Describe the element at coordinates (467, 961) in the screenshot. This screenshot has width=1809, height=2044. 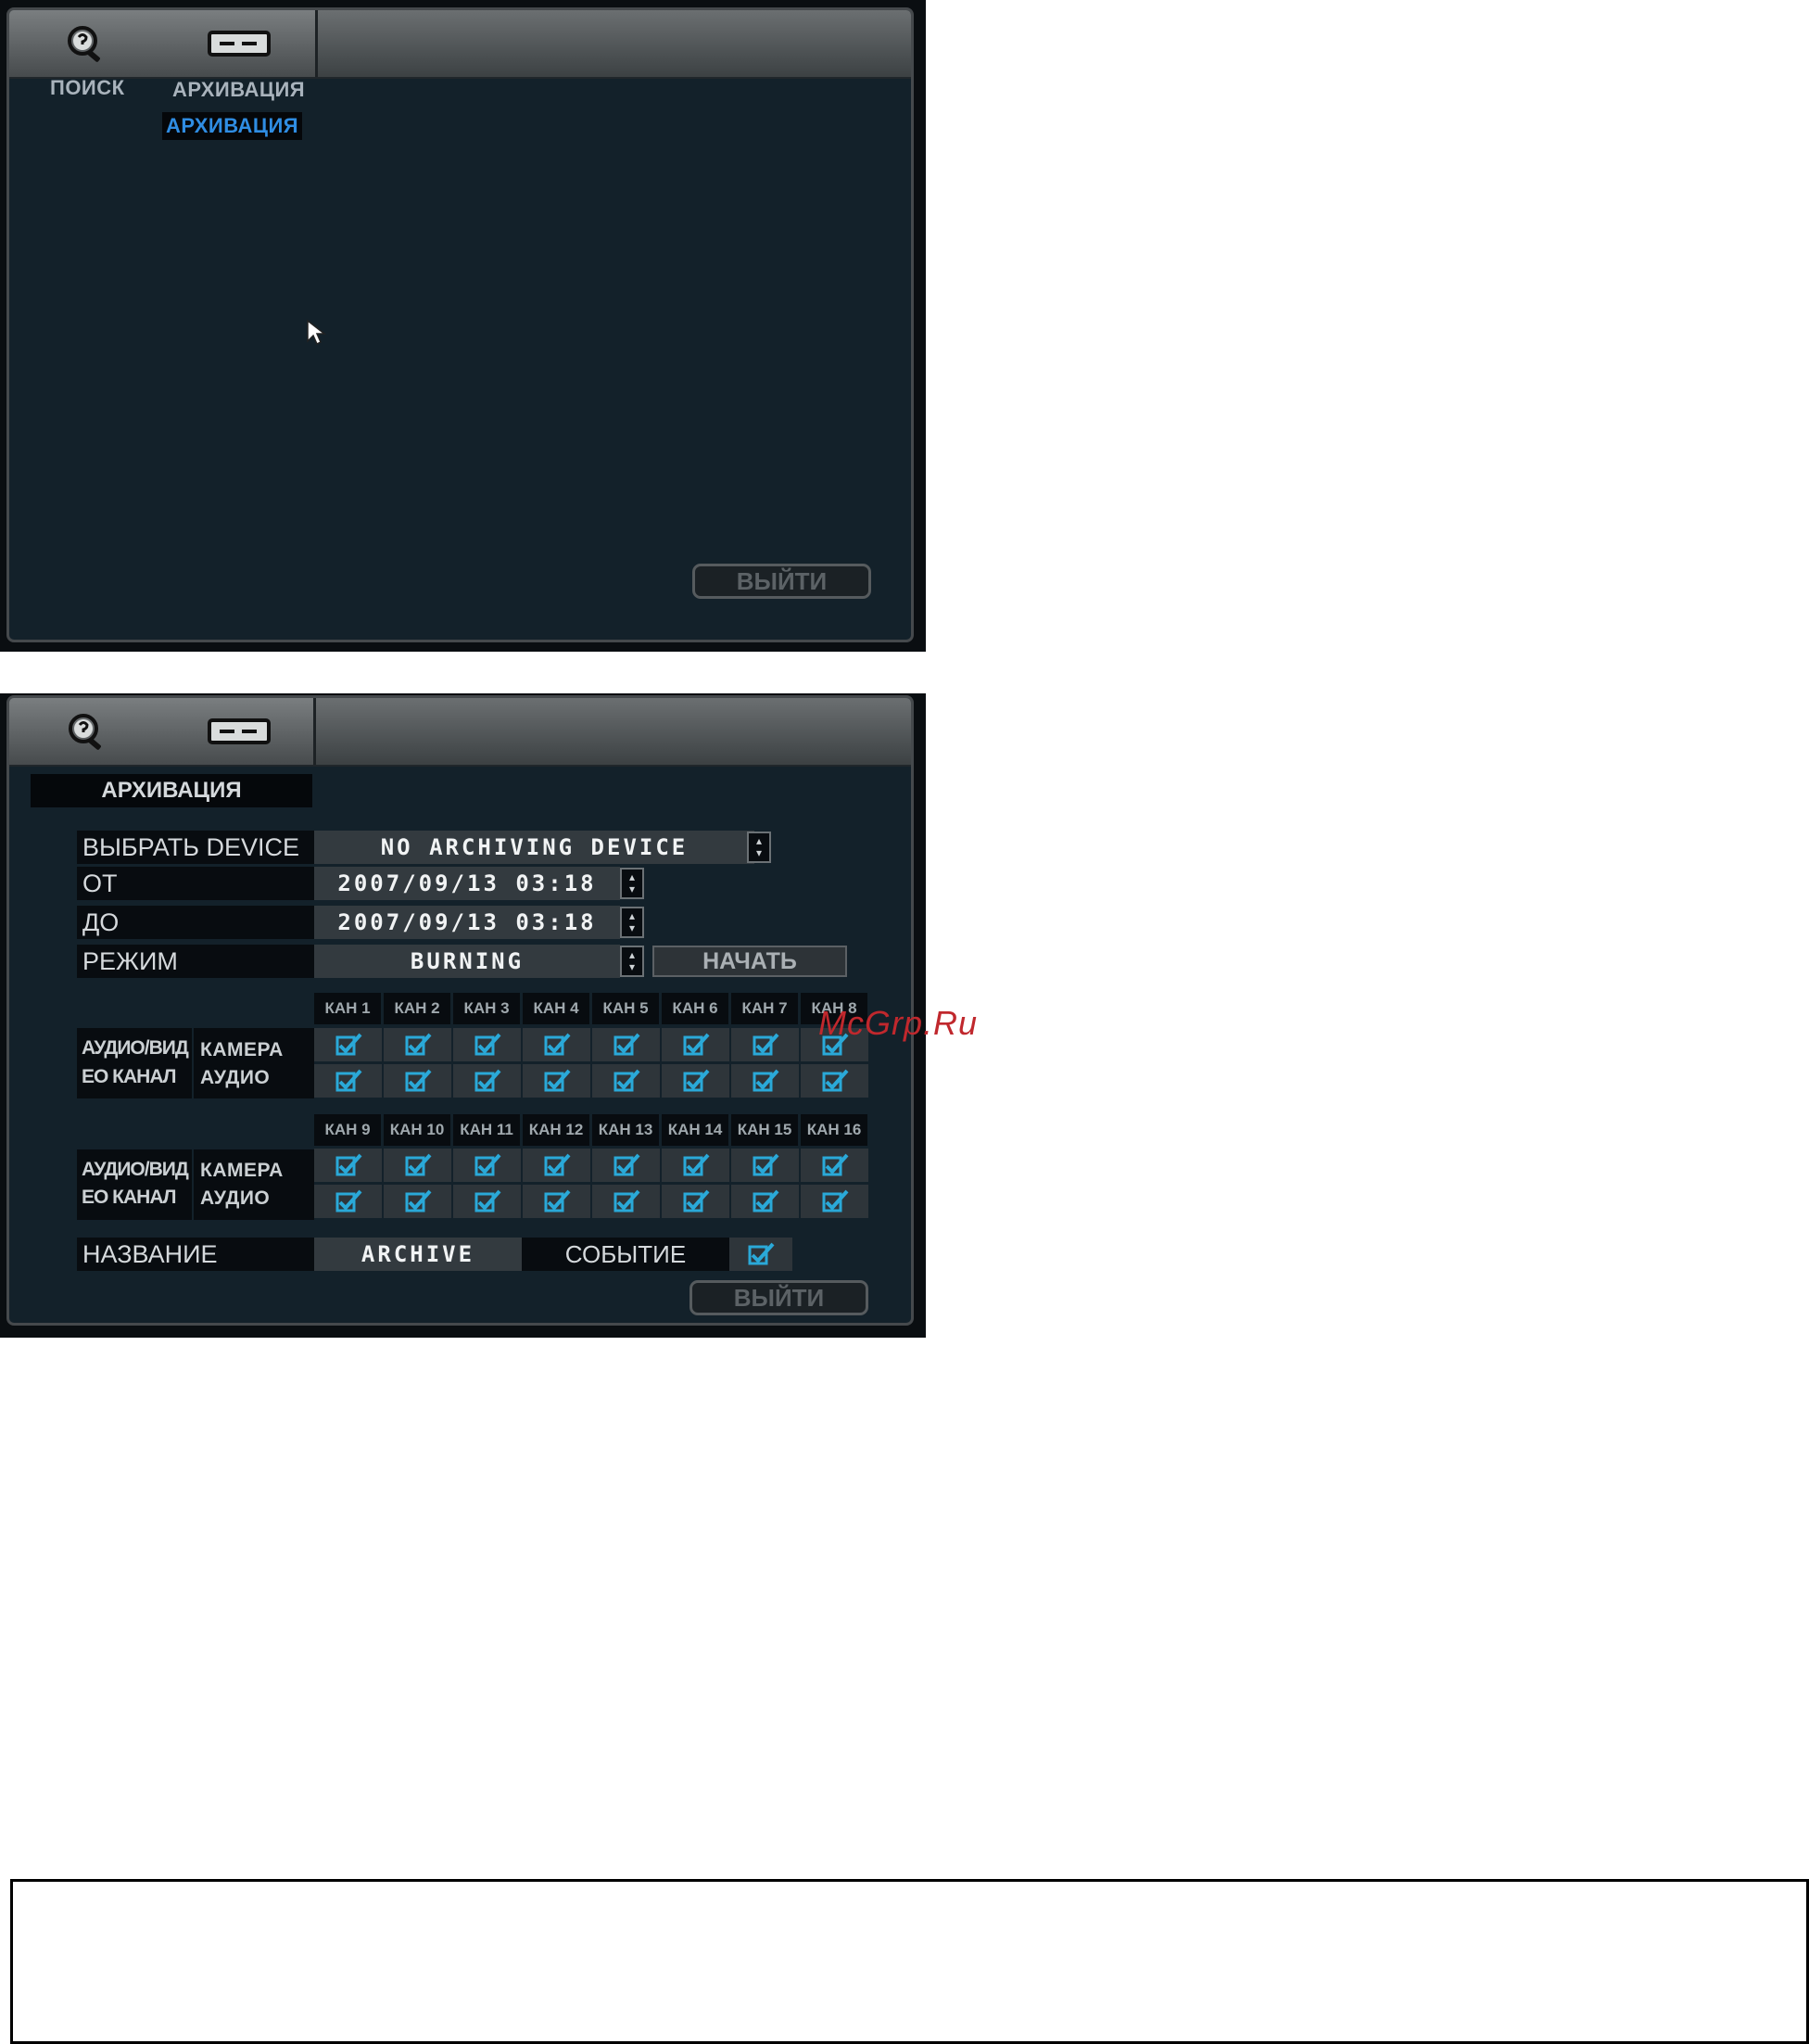
I see `mode-select: BURNING` at that location.